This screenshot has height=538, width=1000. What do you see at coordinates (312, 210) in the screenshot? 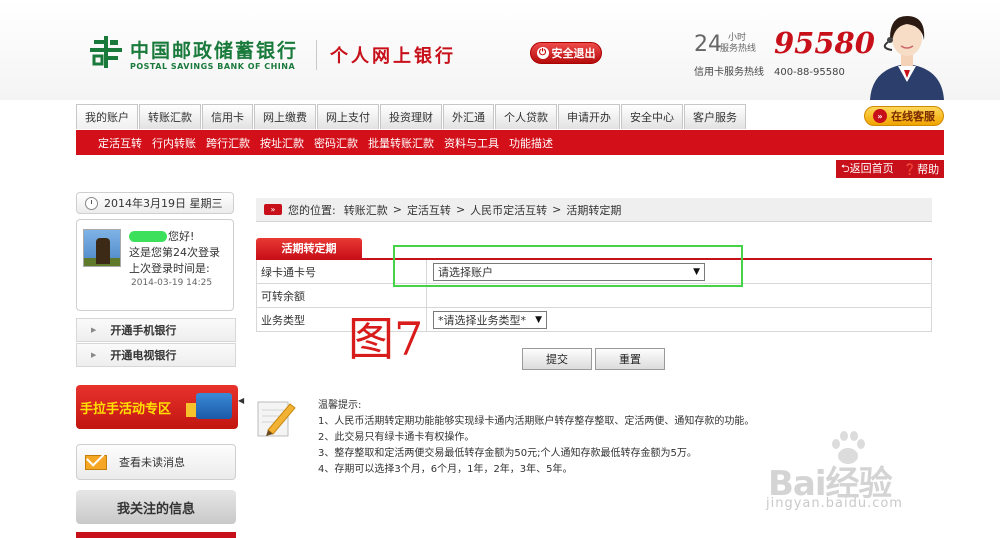
I see `breadcrumb-label: 您的位置:` at bounding box center [312, 210].